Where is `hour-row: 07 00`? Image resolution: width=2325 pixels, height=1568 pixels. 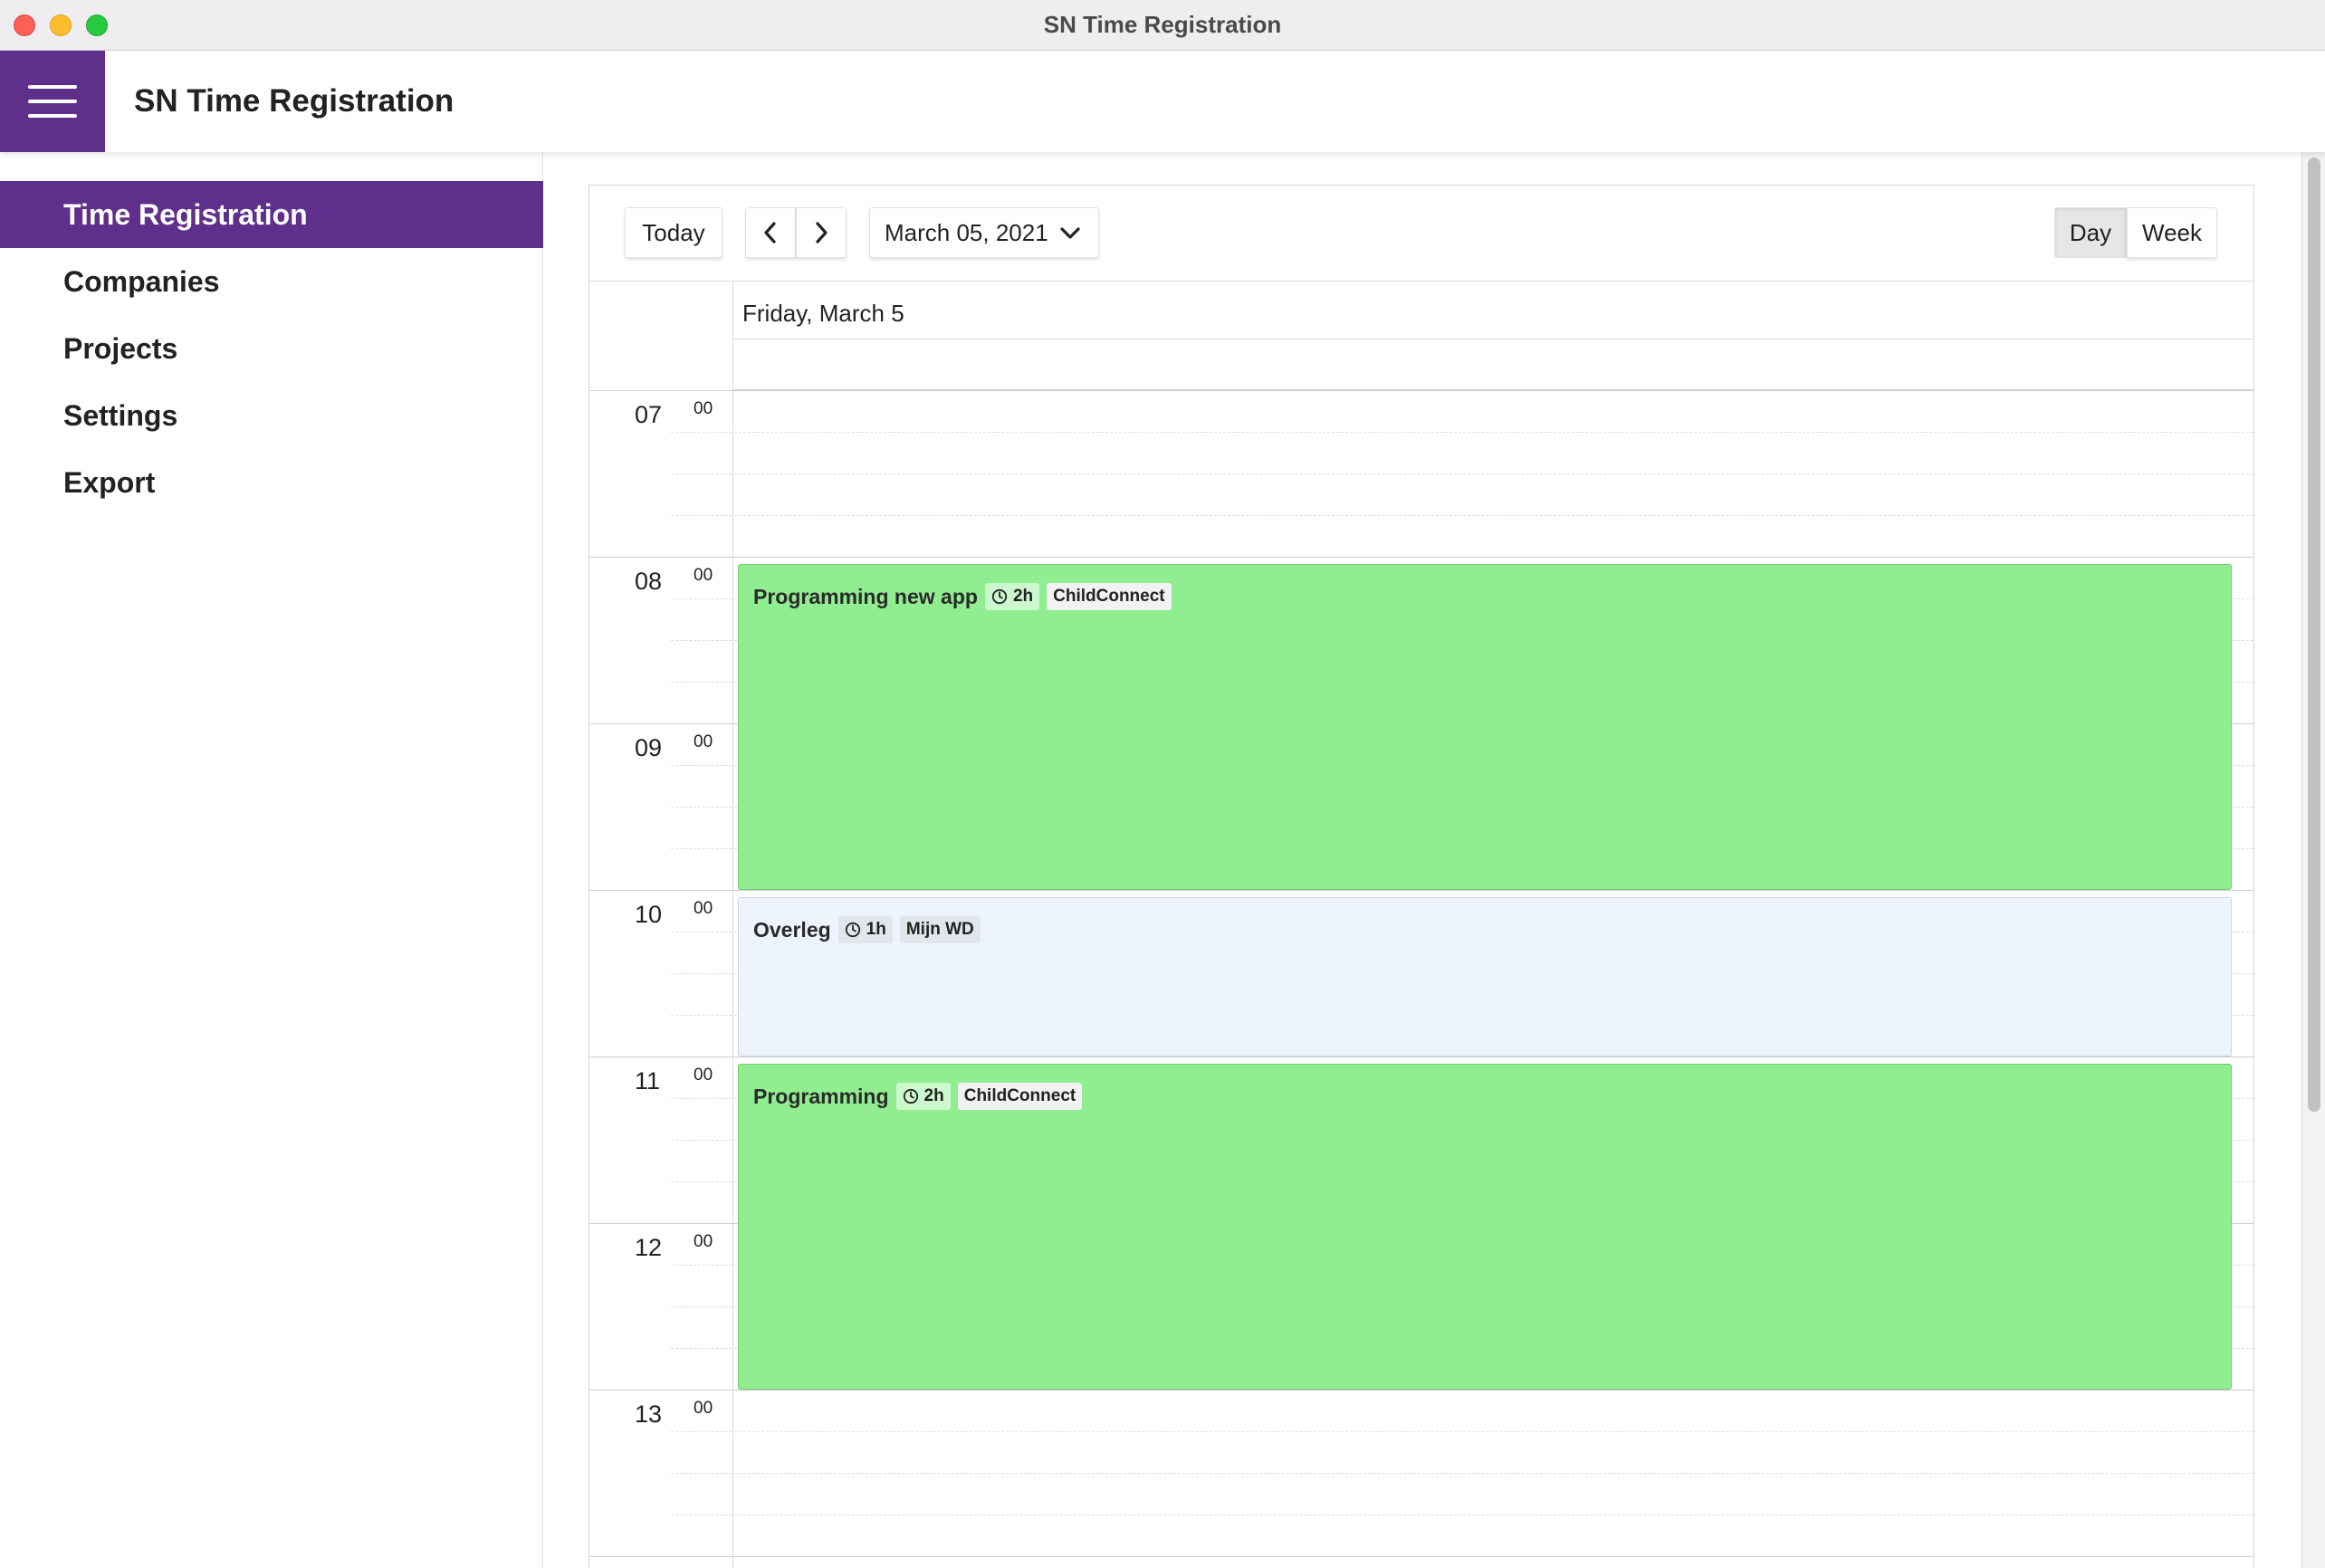
hour-row: 07 00 is located at coordinates (1421, 474).